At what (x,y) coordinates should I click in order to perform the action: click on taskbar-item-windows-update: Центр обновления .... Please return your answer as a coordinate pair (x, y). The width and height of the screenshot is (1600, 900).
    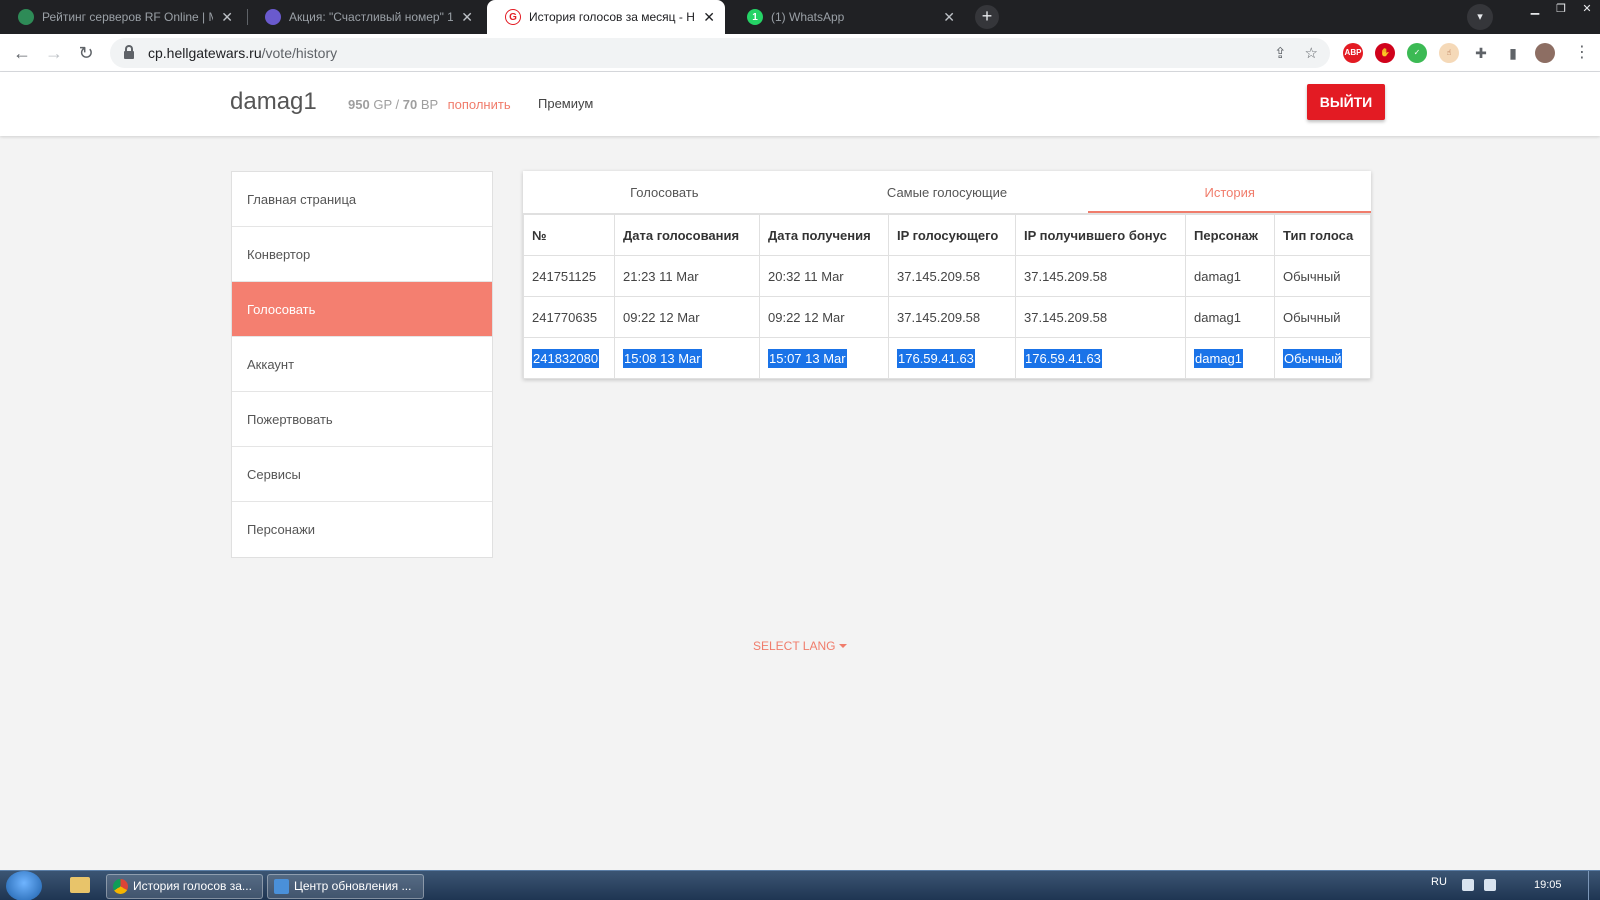
    Looking at the image, I should click on (345, 886).